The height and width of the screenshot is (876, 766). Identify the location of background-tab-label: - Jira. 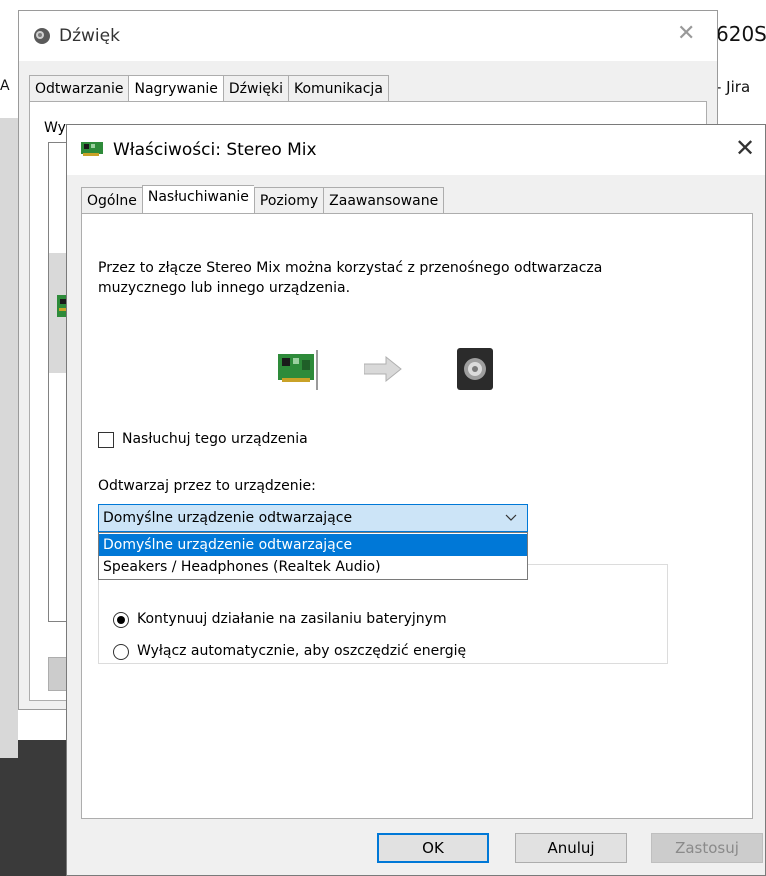
(733, 87).